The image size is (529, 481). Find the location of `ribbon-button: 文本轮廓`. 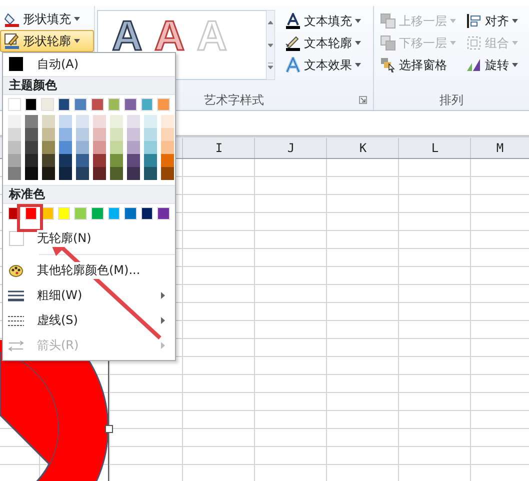

ribbon-button: 文本轮廓 is located at coordinates (323, 43).